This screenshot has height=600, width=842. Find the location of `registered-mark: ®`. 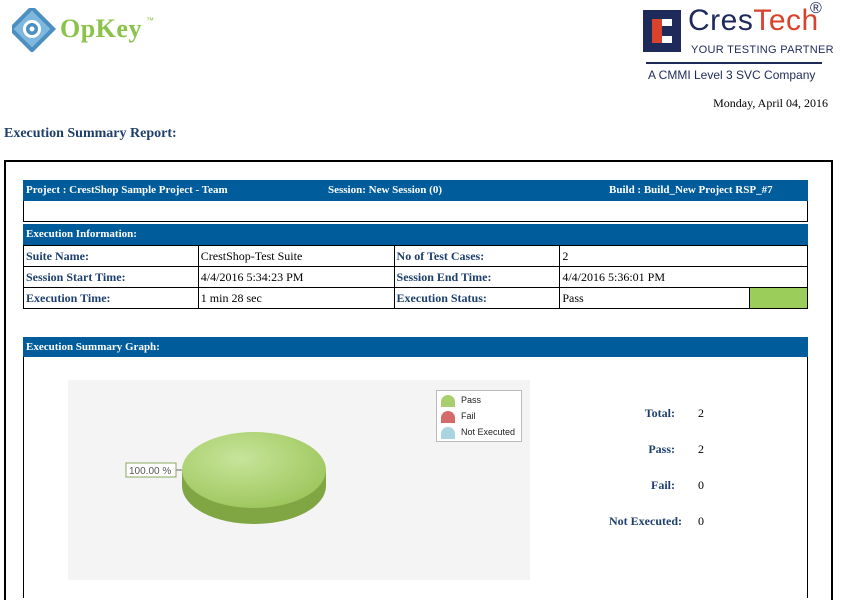

registered-mark: ® is located at coordinates (816, 8).